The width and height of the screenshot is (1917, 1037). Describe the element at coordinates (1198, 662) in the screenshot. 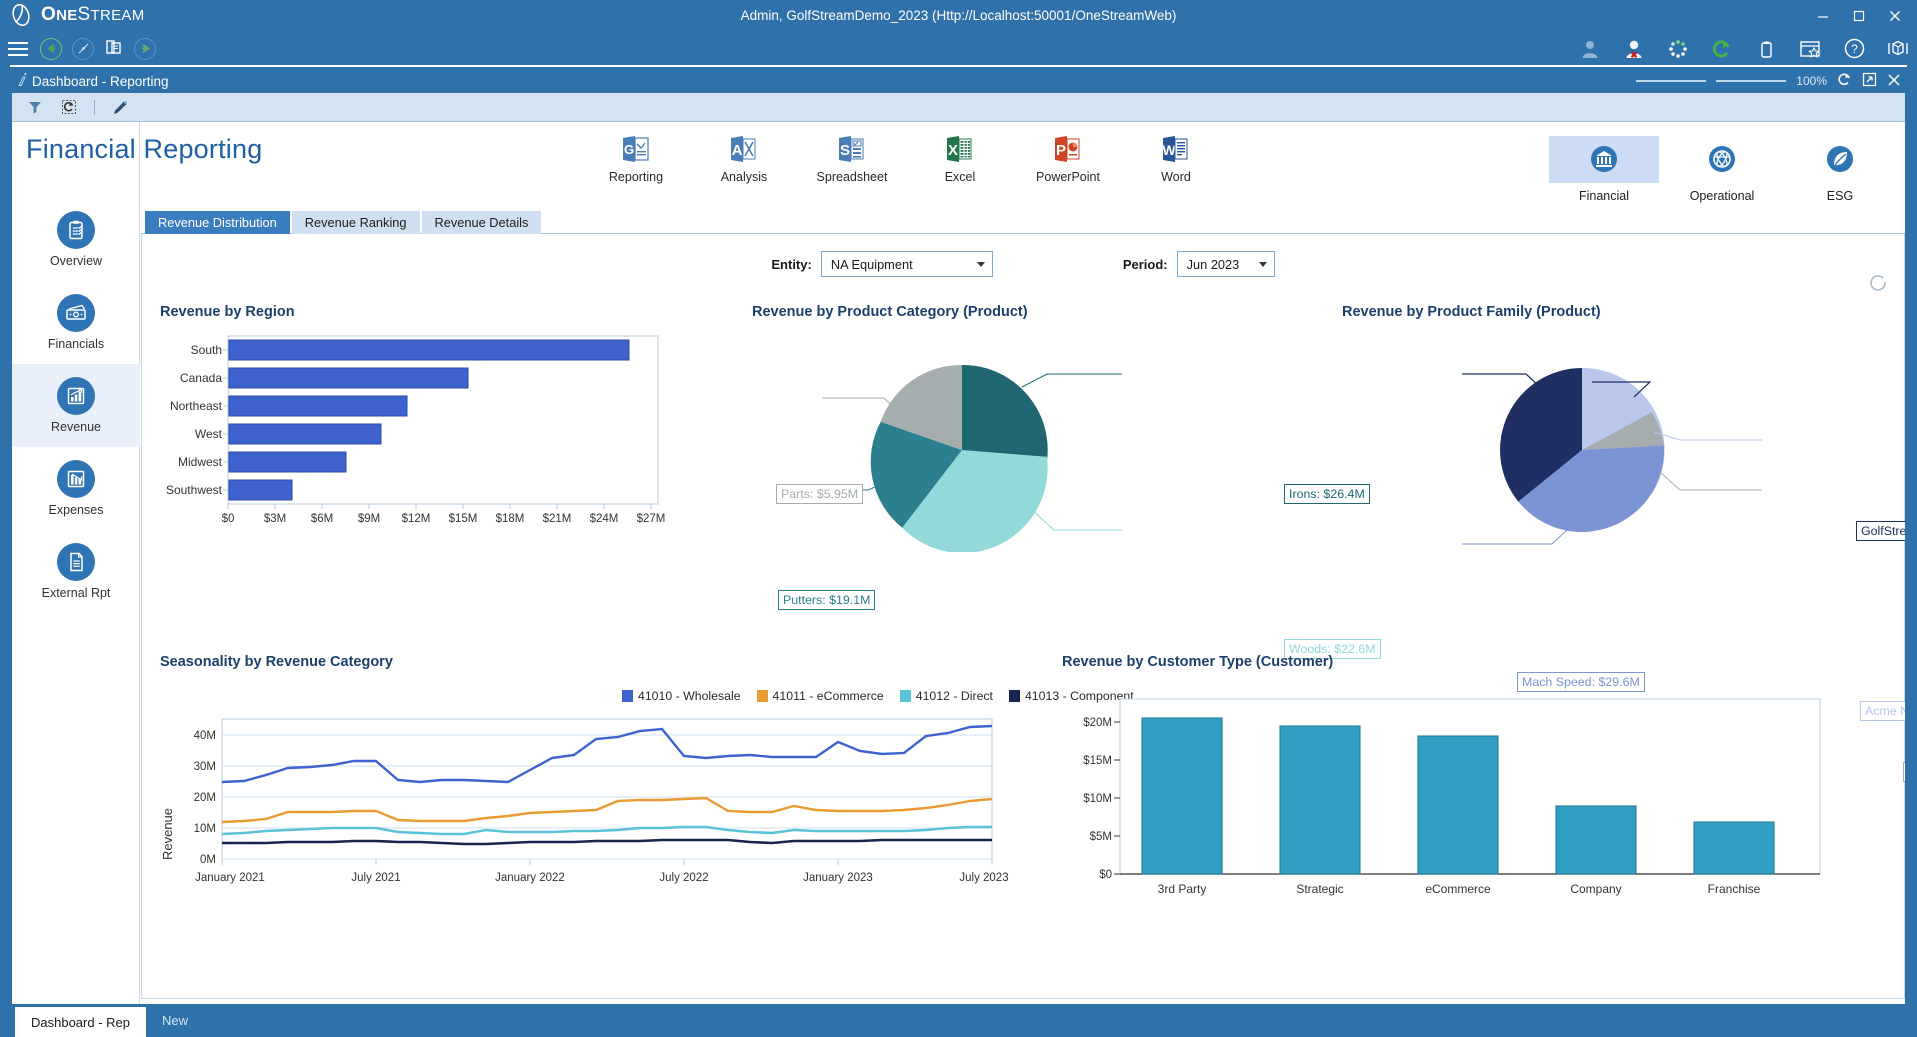

I see `chart-title: Revenue by Customer Type (Customer)` at that location.